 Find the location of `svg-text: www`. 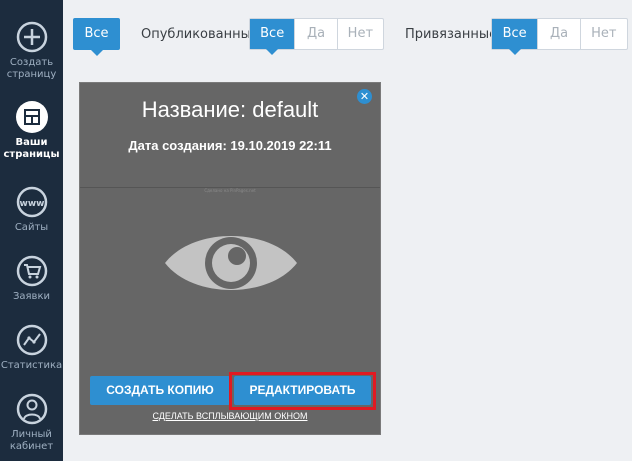

svg-text: www is located at coordinates (31, 204).